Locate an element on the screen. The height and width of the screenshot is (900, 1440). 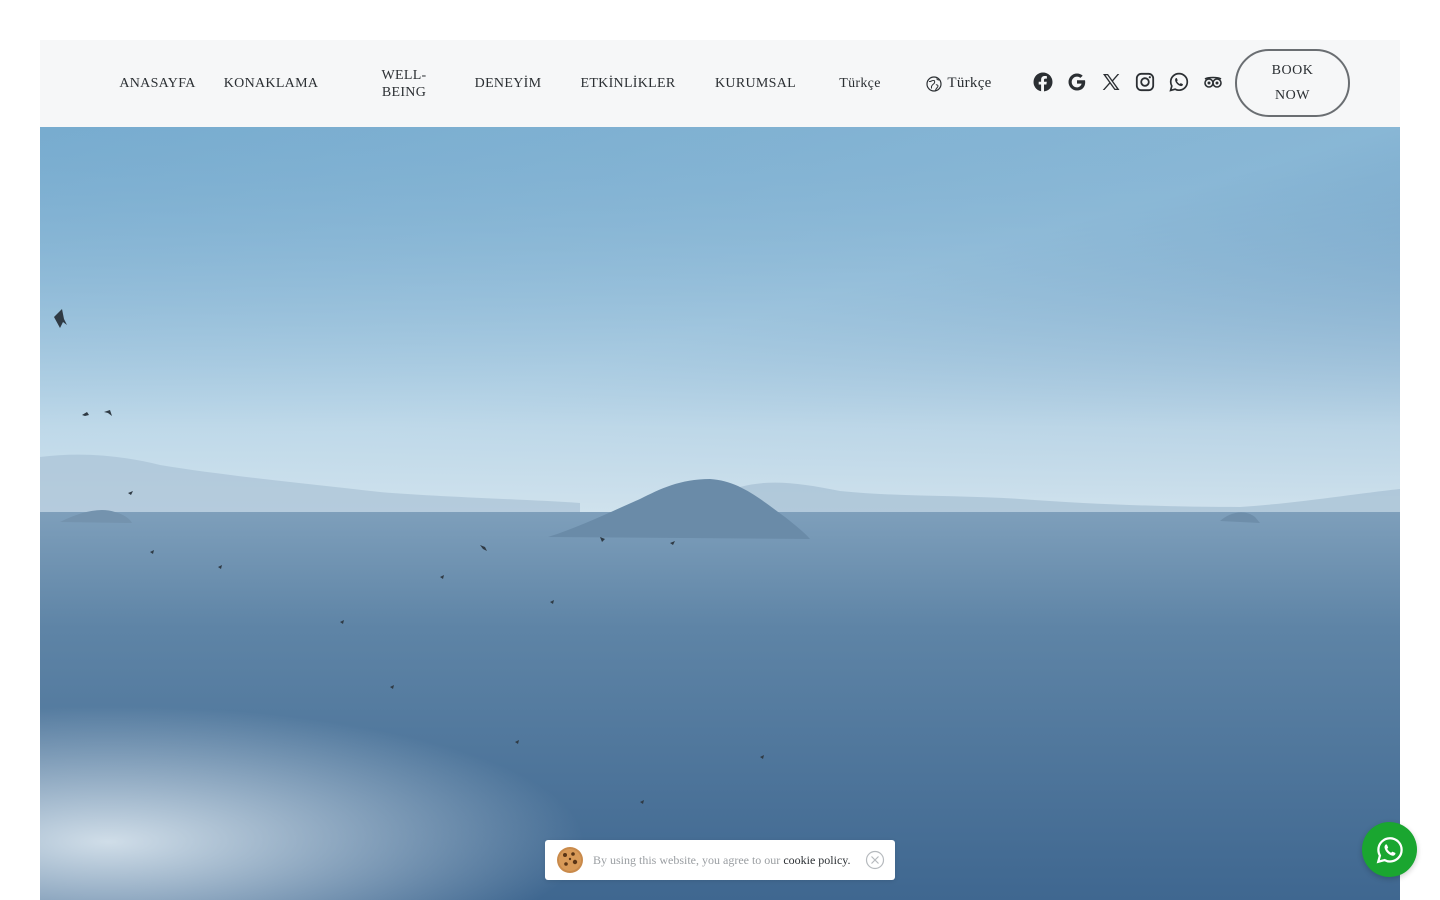
whatsapp-floating-button is located at coordinates (1389, 849).